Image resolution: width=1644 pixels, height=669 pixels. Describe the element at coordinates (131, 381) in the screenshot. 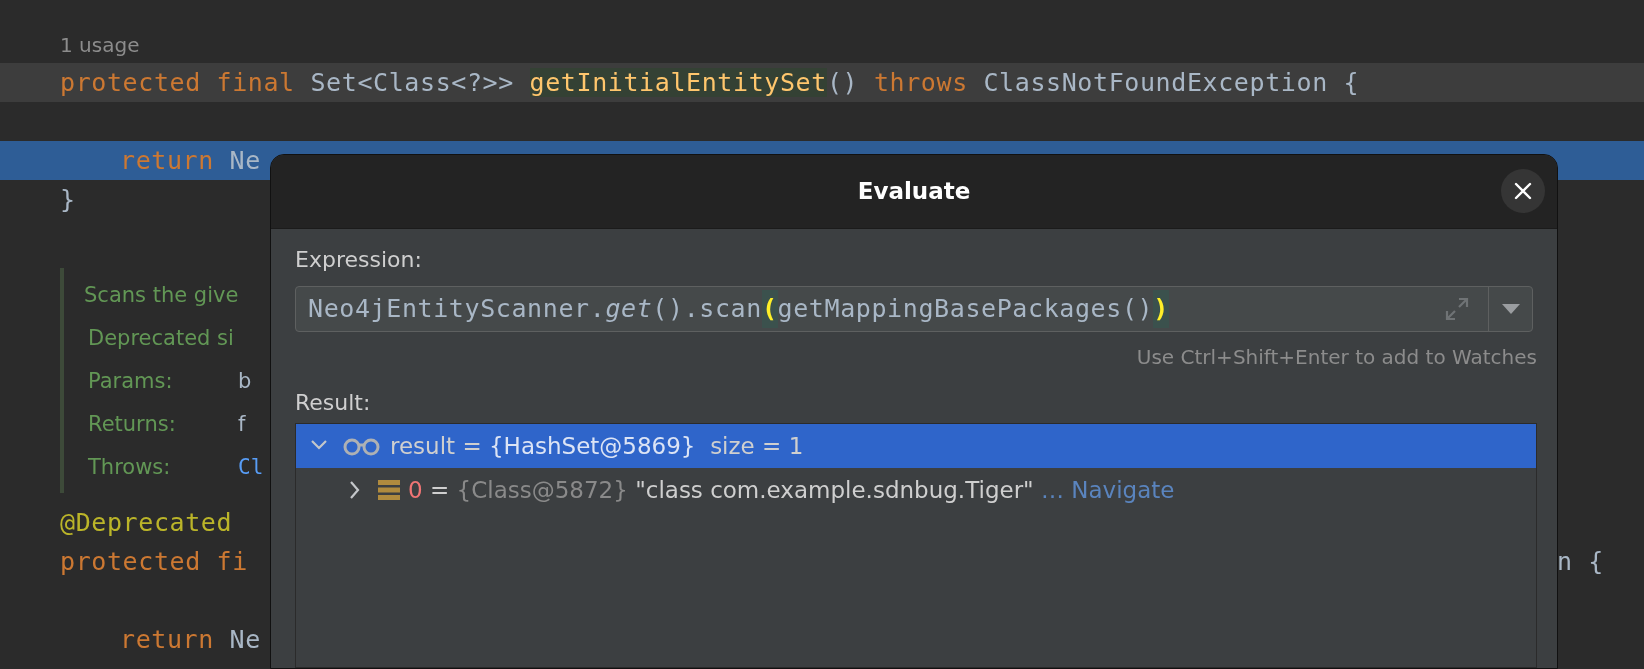

I see `doc-label: Params:` at that location.